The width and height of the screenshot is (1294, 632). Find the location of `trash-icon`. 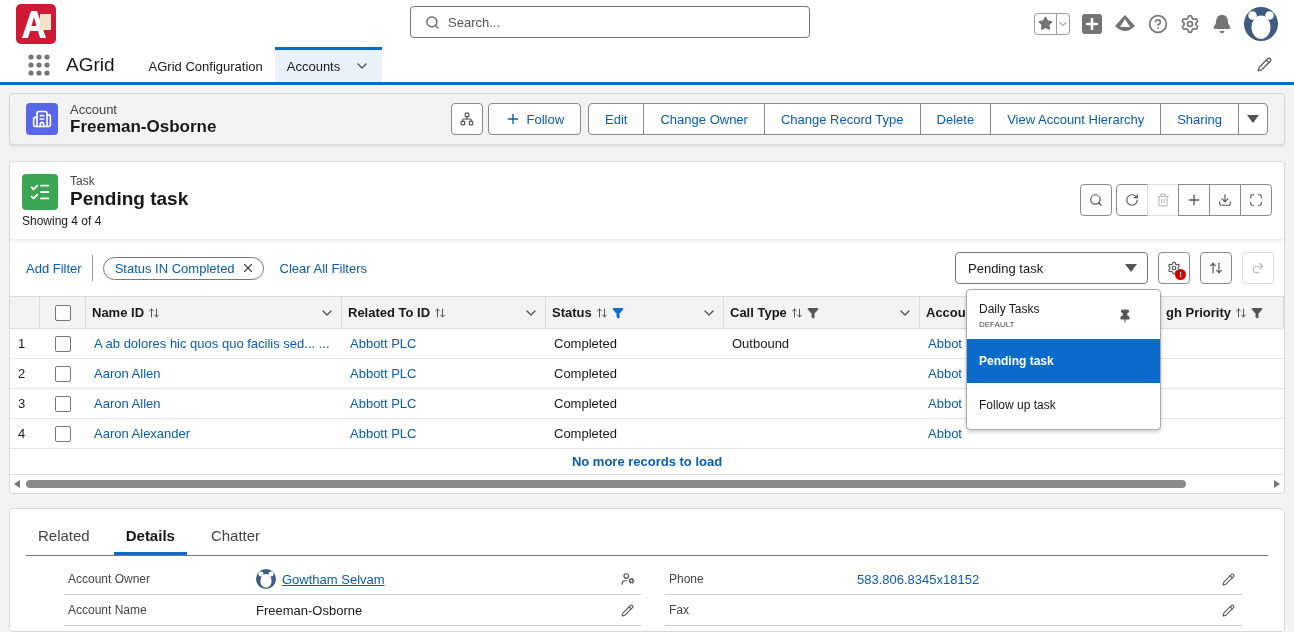

trash-icon is located at coordinates (1163, 200).